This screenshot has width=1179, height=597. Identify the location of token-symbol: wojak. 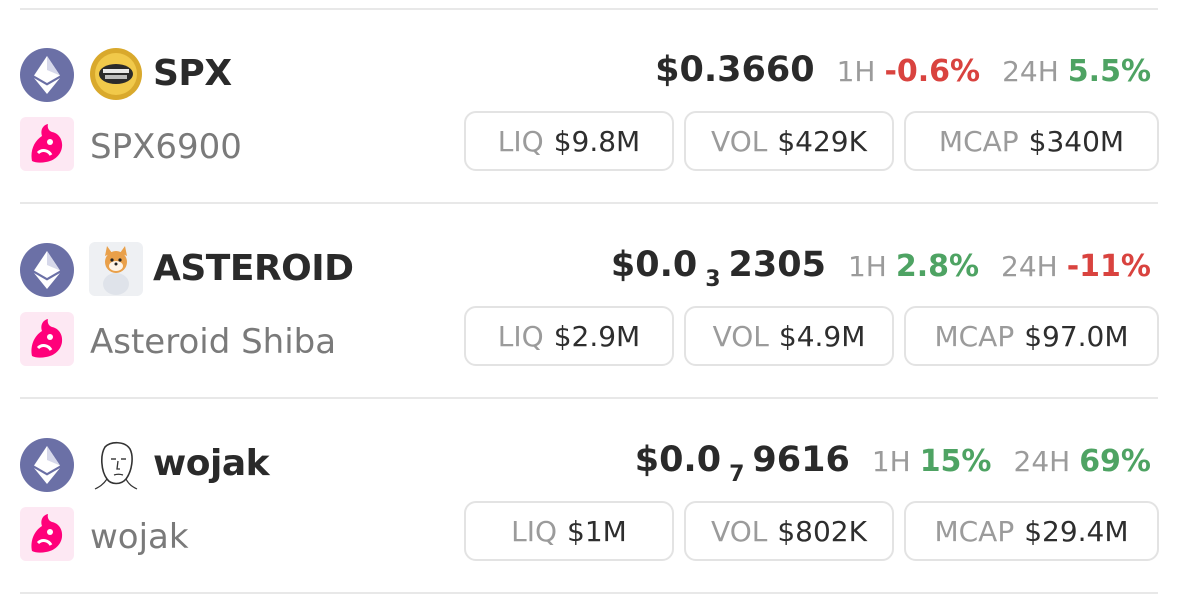
(211, 463).